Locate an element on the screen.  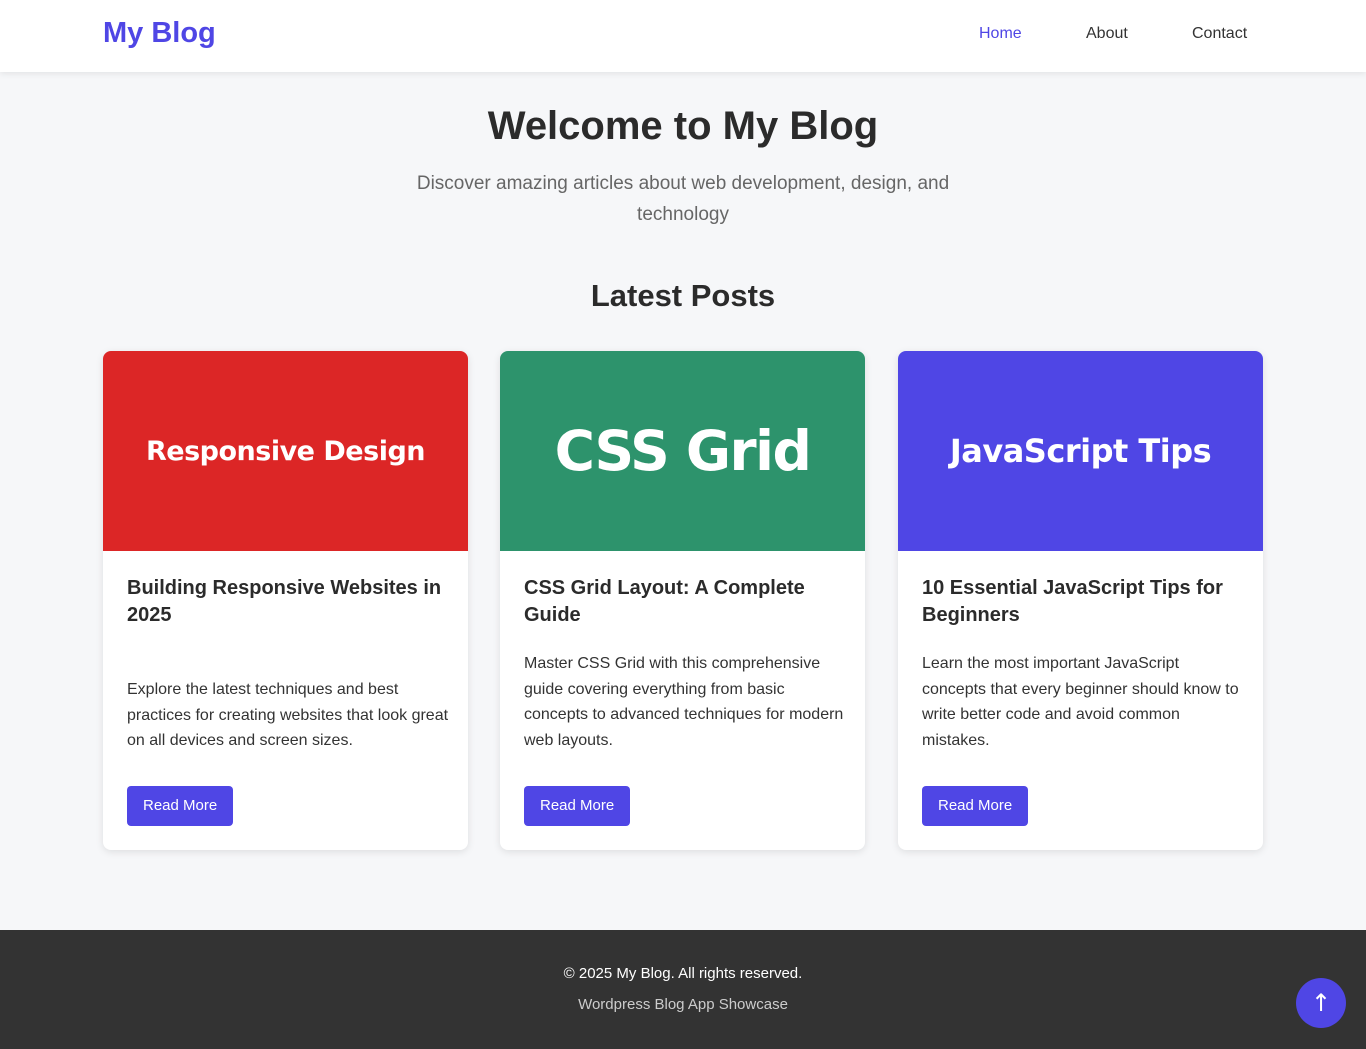
post-card-image: CSS Grid is located at coordinates (682, 451).